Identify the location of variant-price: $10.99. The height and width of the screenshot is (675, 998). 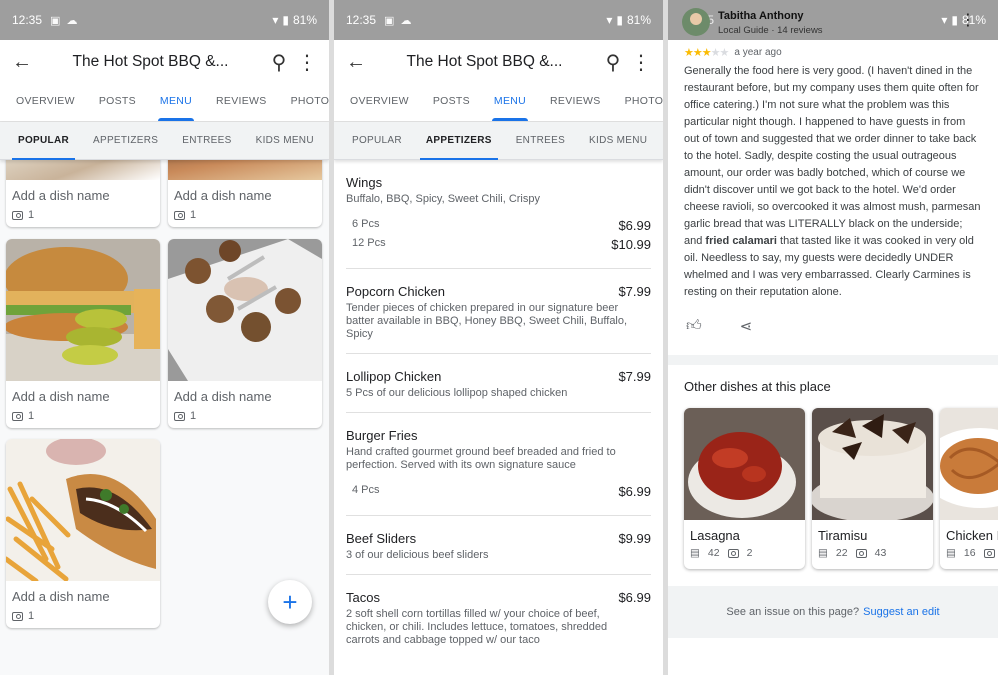
(631, 244).